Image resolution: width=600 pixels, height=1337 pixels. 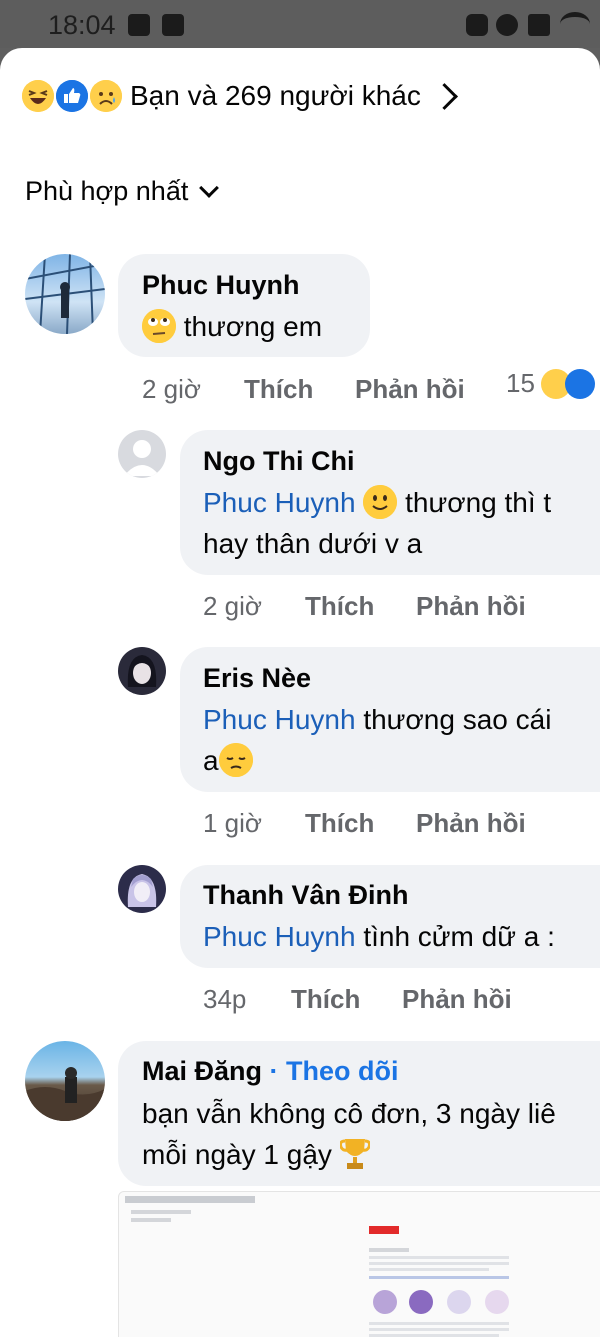 What do you see at coordinates (539, 25) in the screenshot?
I see `mute-icon` at bounding box center [539, 25].